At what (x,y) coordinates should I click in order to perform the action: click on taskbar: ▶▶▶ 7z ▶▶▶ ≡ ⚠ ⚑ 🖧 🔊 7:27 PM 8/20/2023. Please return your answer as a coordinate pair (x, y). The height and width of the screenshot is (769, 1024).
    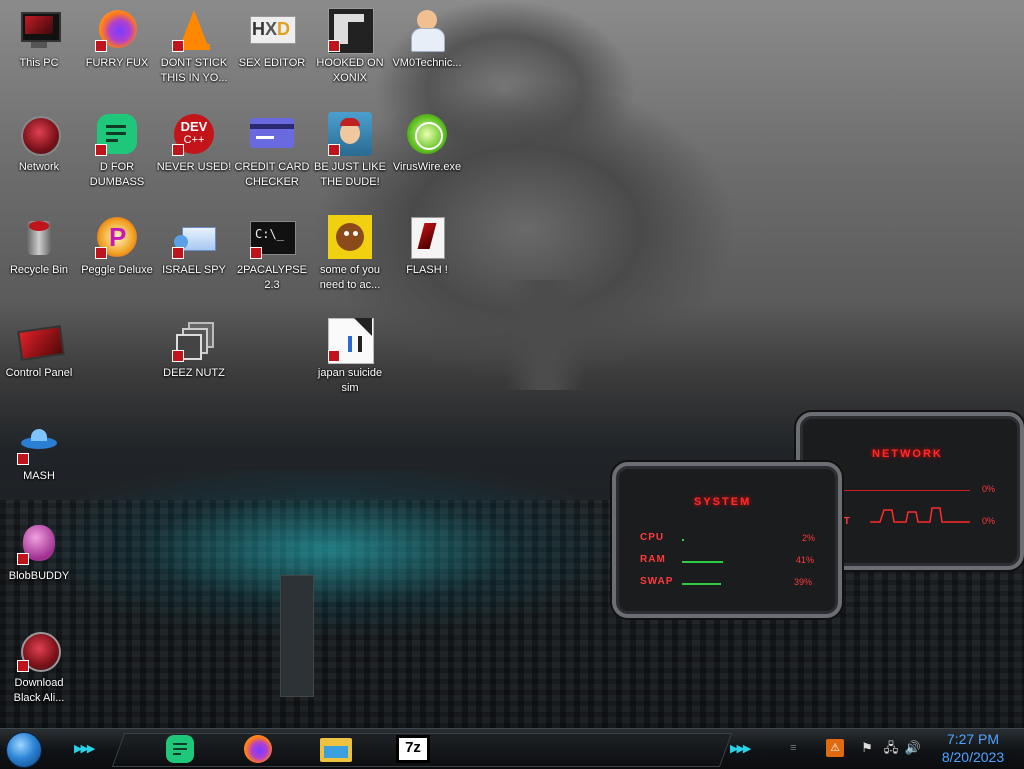
    Looking at the image, I should click on (512, 748).